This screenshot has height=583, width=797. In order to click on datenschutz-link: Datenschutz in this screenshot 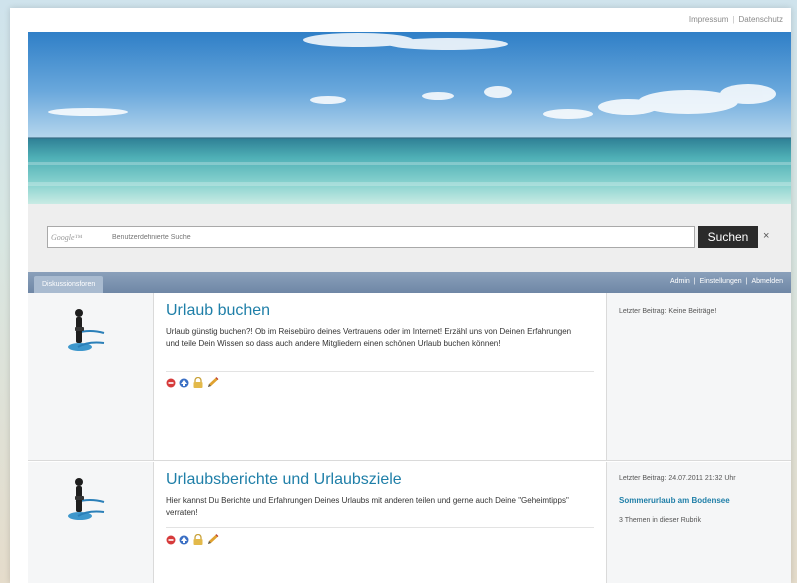, I will do `click(761, 19)`.